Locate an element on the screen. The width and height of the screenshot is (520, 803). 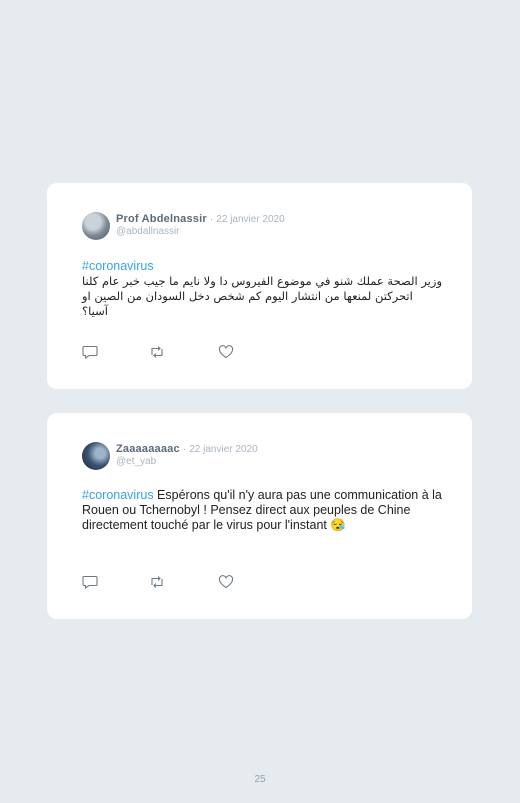
author-name: Prof Abdelnassir is located at coordinates (161, 219).